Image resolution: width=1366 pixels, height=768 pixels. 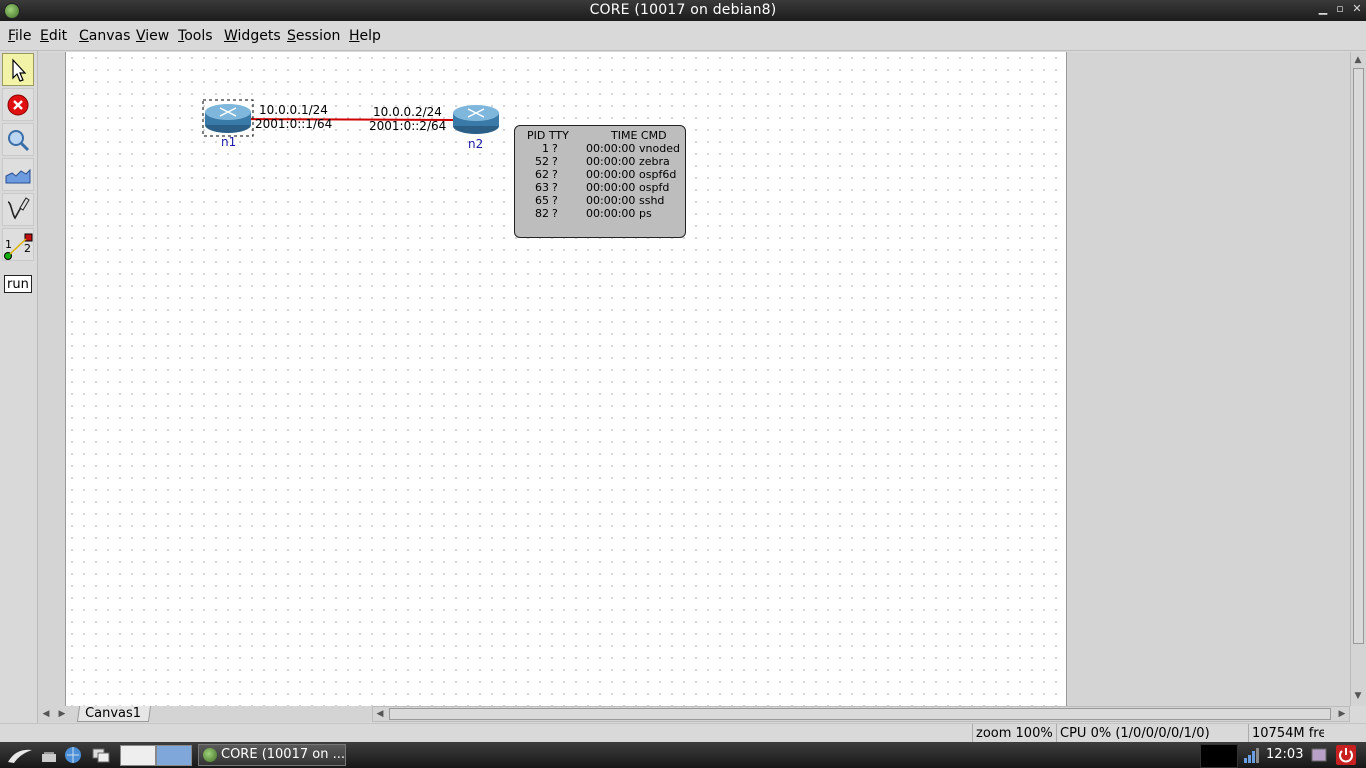 I want to click on menu-help-label: elp, so click(x=370, y=36).